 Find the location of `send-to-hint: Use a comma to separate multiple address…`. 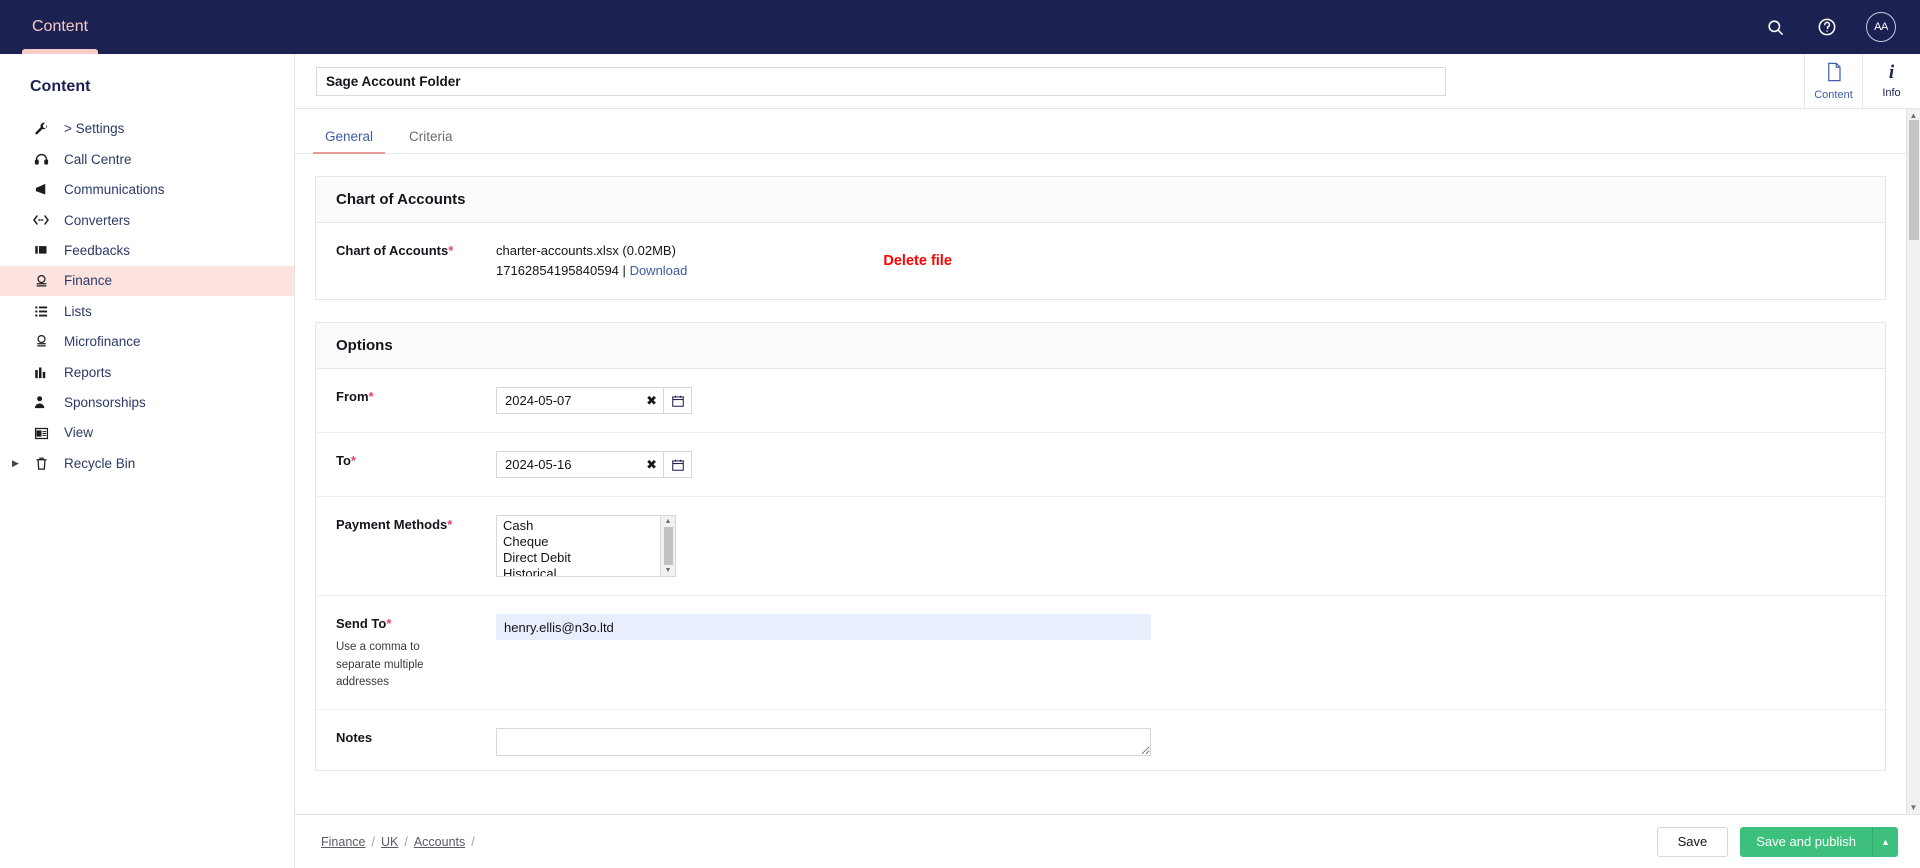

send-to-hint: Use a comma to separate multiple address… is located at coordinates (380, 664).